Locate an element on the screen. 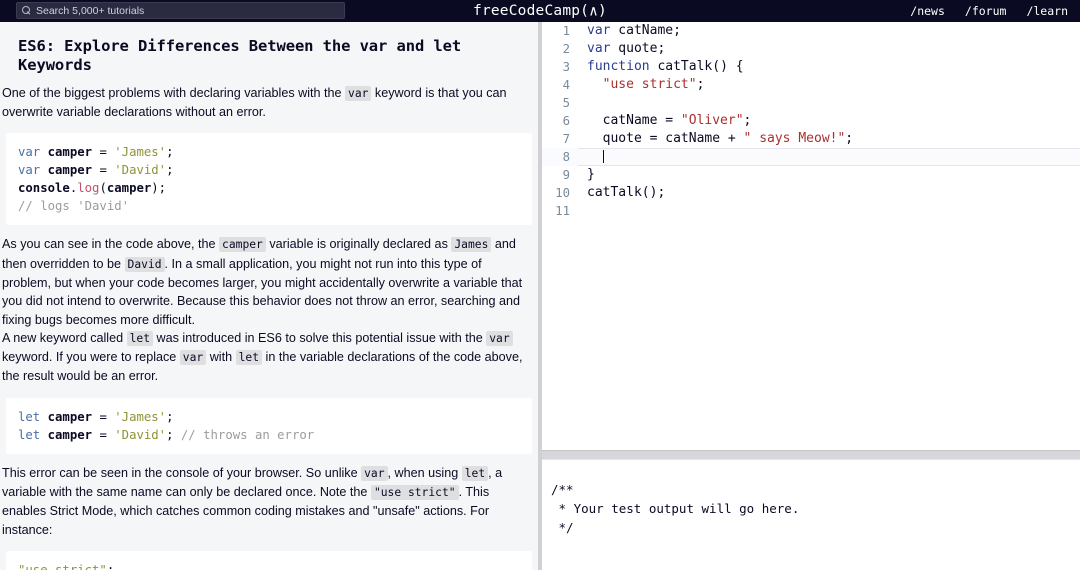 The width and height of the screenshot is (1080, 570). editor-line-code: function catTalk() { is located at coordinates (829, 67).